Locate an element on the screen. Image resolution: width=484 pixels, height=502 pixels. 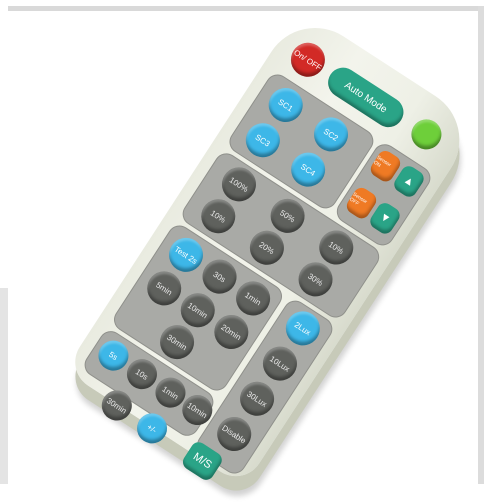
time-10min-label: 10min is located at coordinates (197, 410).